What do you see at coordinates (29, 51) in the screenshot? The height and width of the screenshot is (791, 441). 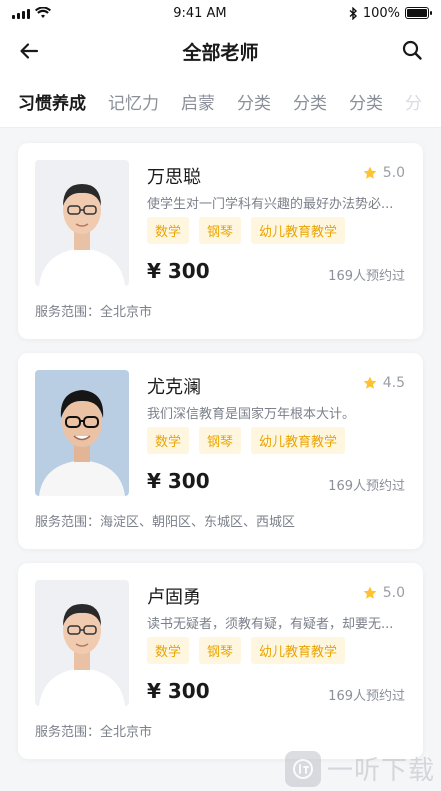 I see `back-arrow-icon` at bounding box center [29, 51].